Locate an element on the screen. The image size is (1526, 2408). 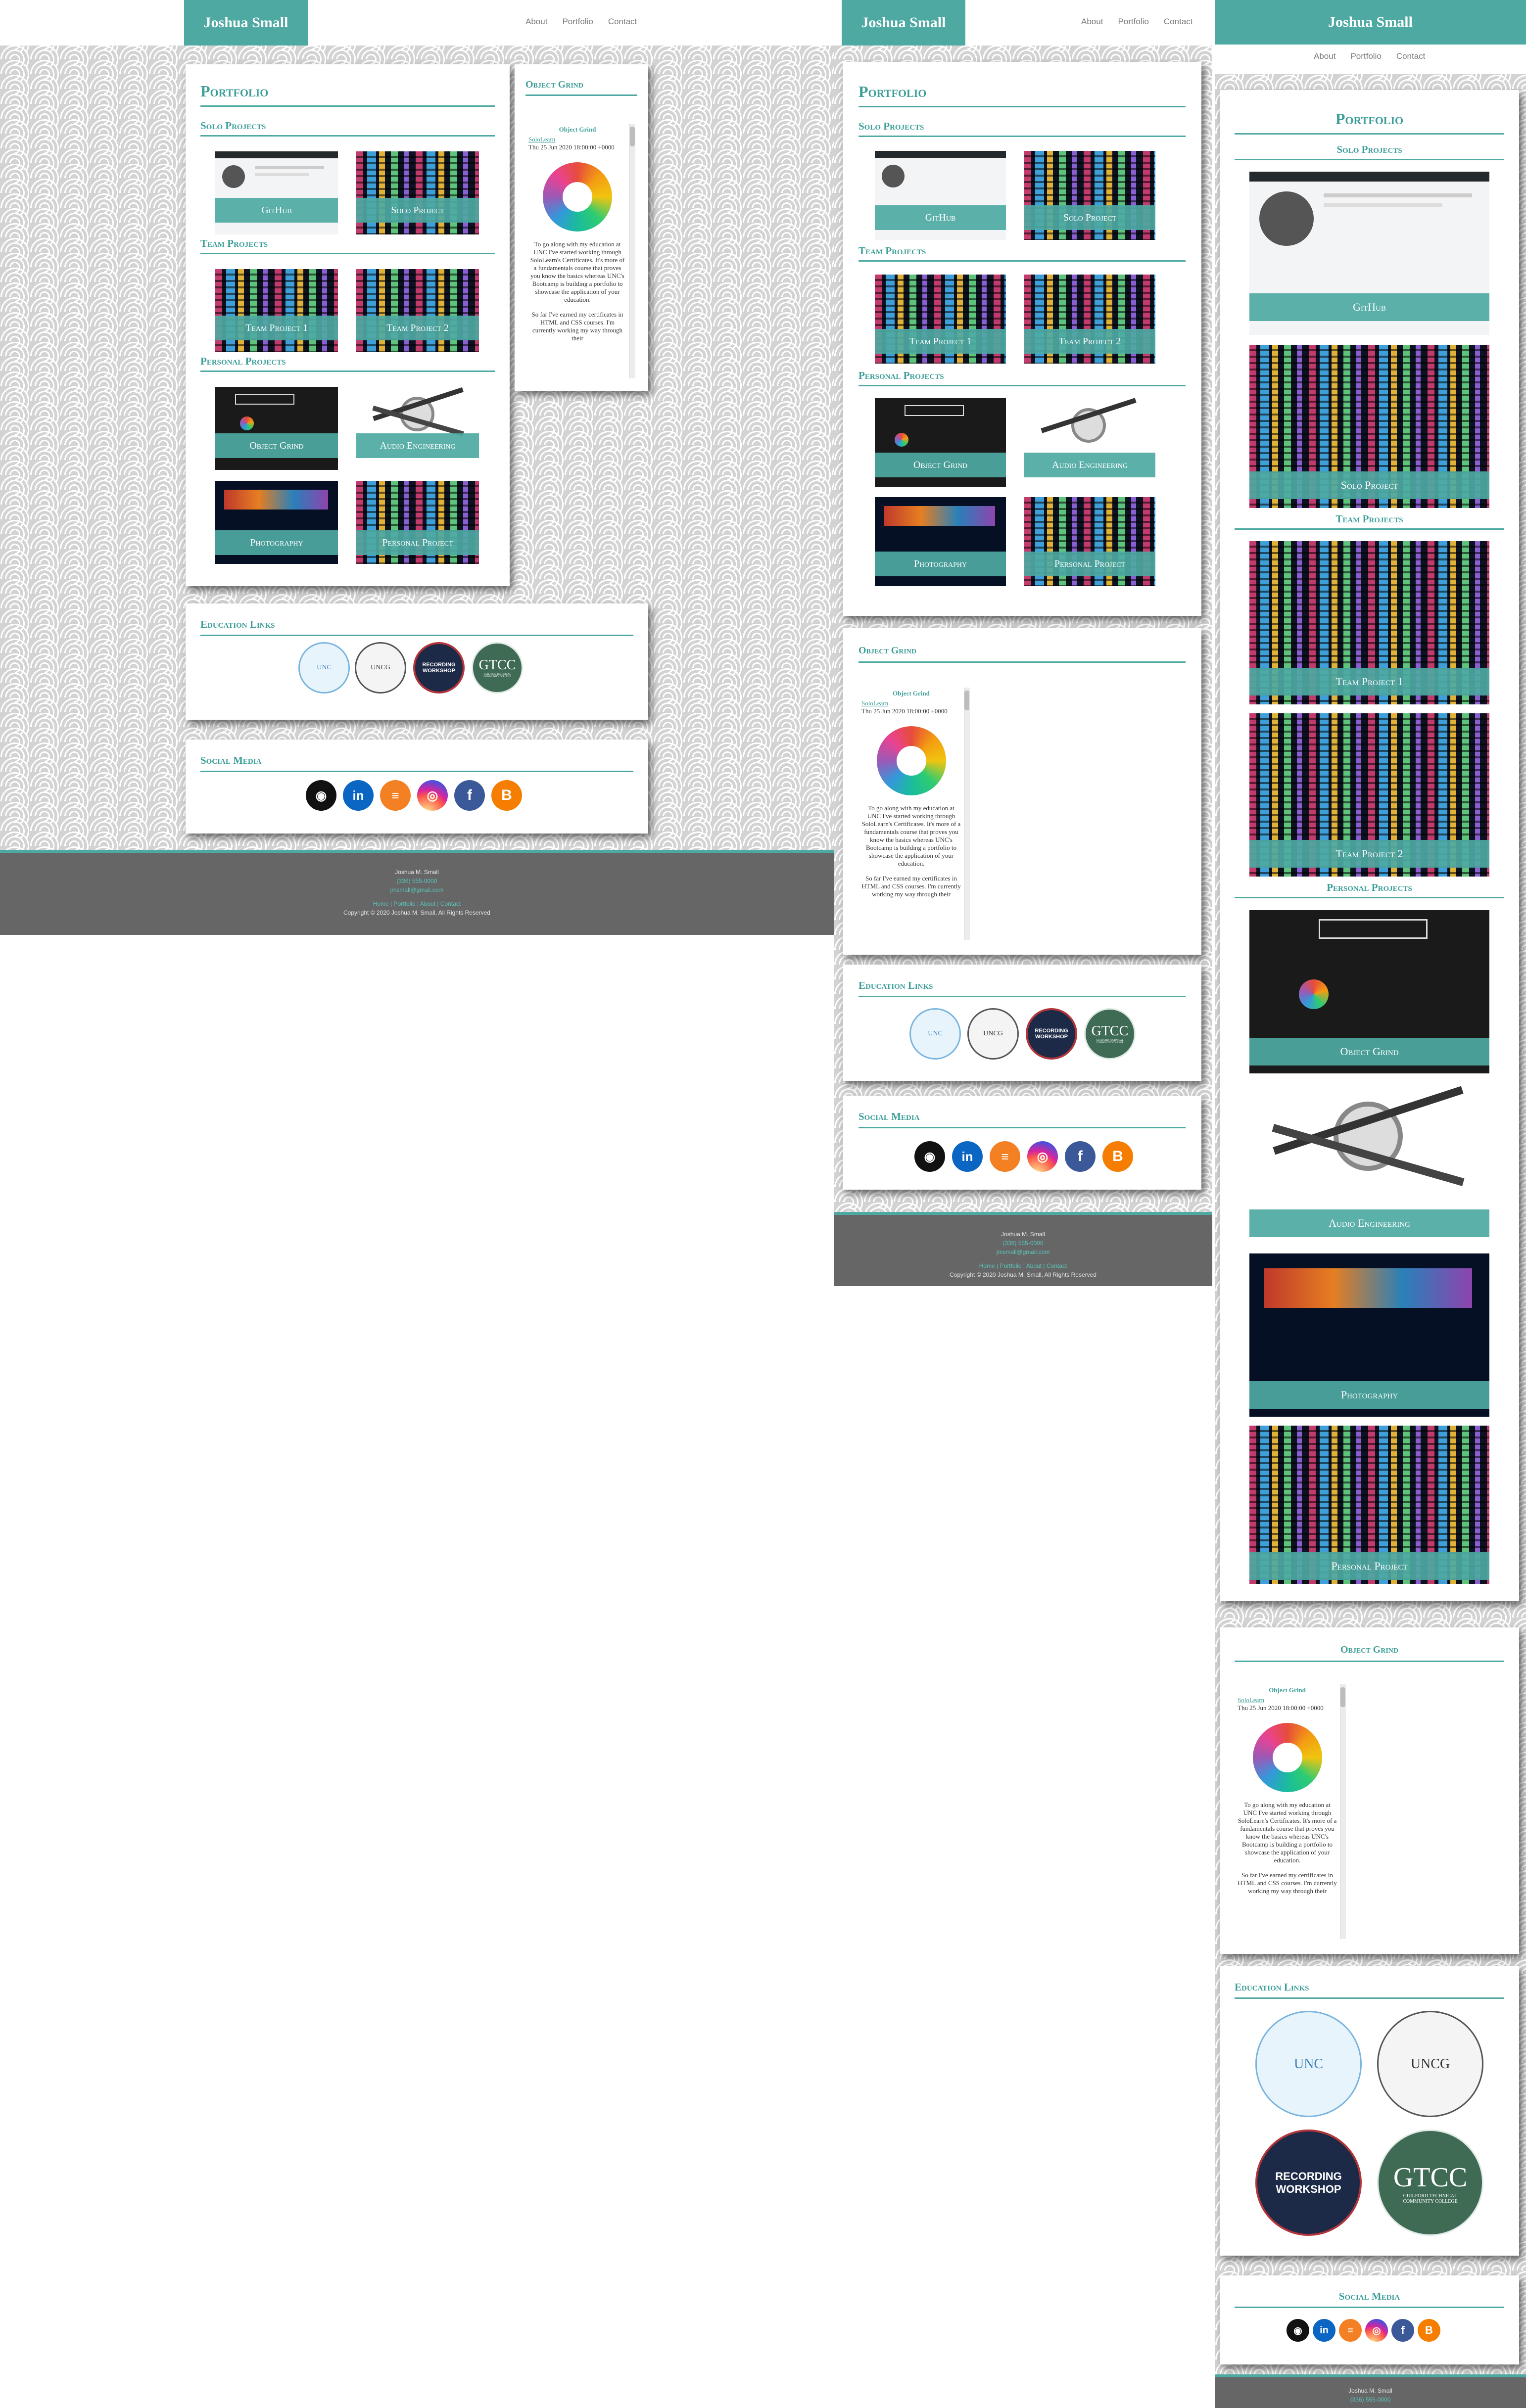
tile-personal-label: Personal Project is located at coordinates (1089, 564).